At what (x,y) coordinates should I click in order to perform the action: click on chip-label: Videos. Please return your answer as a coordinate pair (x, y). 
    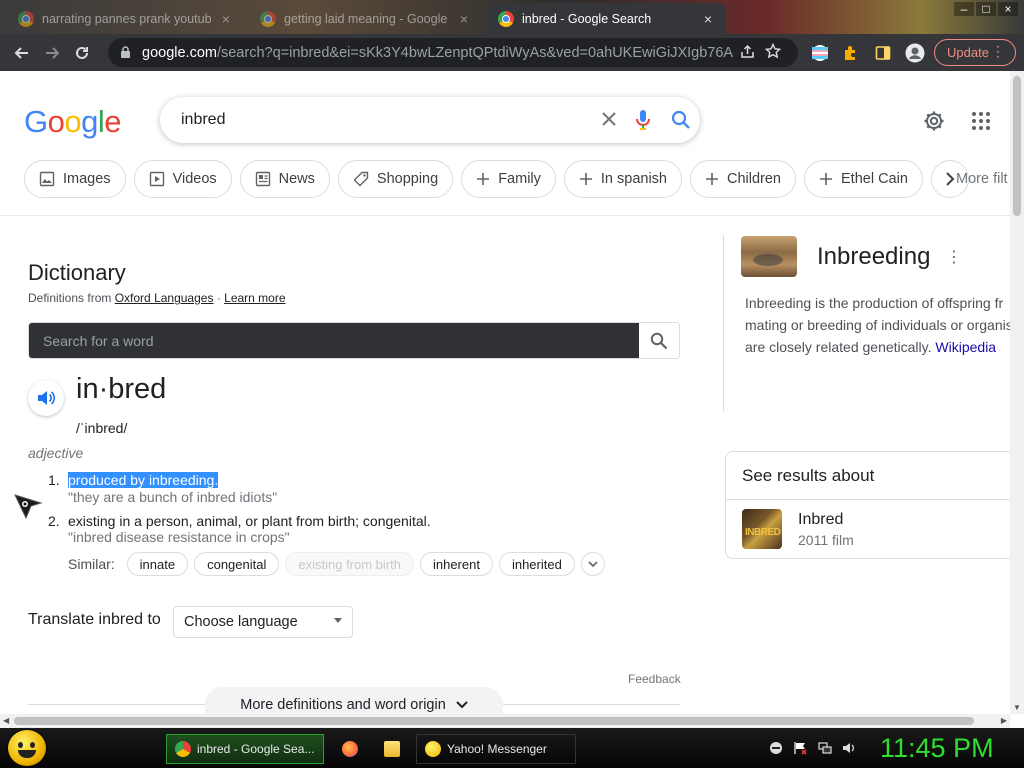
    Looking at the image, I should click on (194, 179).